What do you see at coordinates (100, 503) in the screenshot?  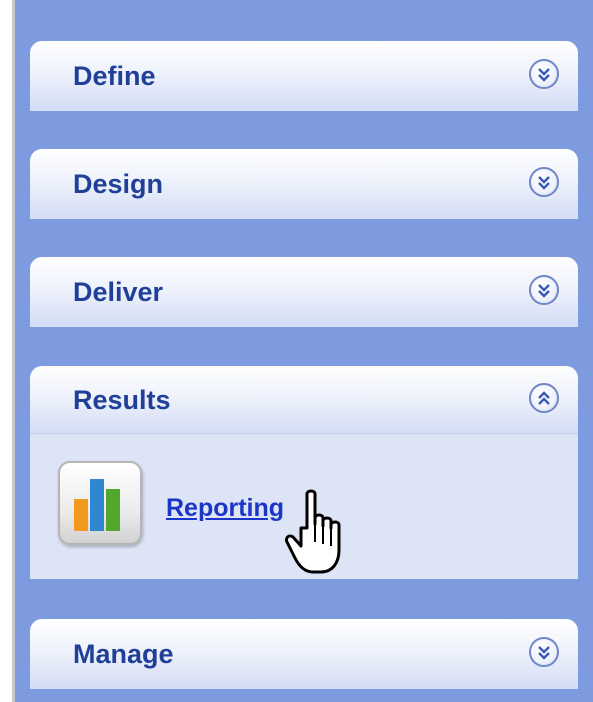 I see `bar-chart-icon` at bounding box center [100, 503].